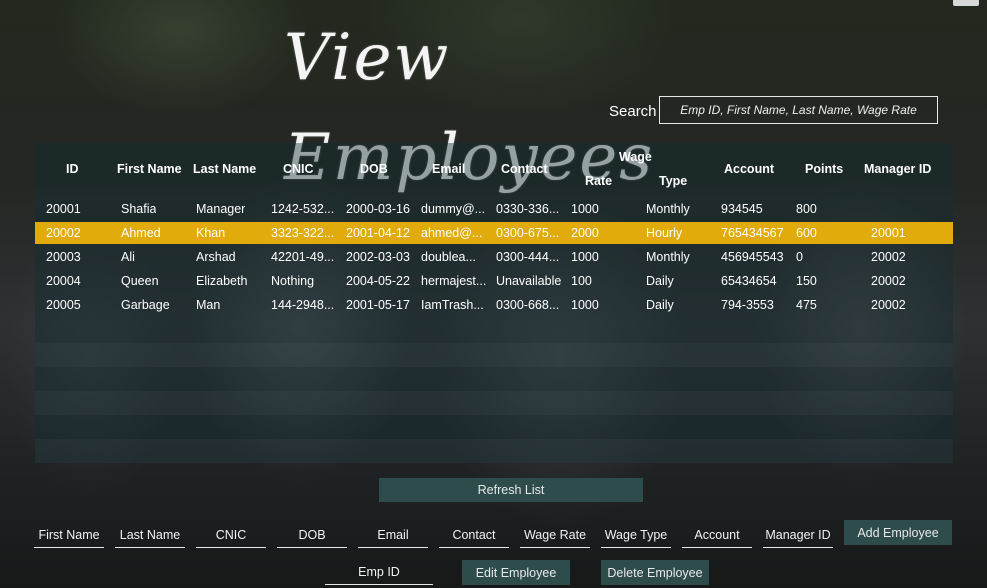  Describe the element at coordinates (636, 535) in the screenshot. I see `wage-type-field: Wage Type` at that location.